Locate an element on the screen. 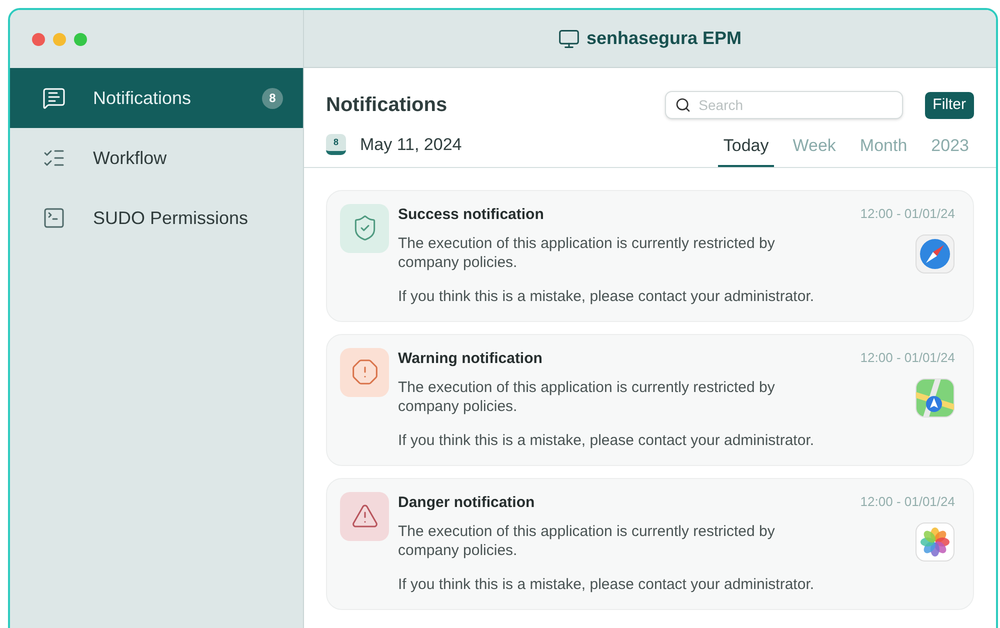 Image resolution: width=1000 pixels, height=628 pixels. minimize-window-button is located at coordinates (59, 39).